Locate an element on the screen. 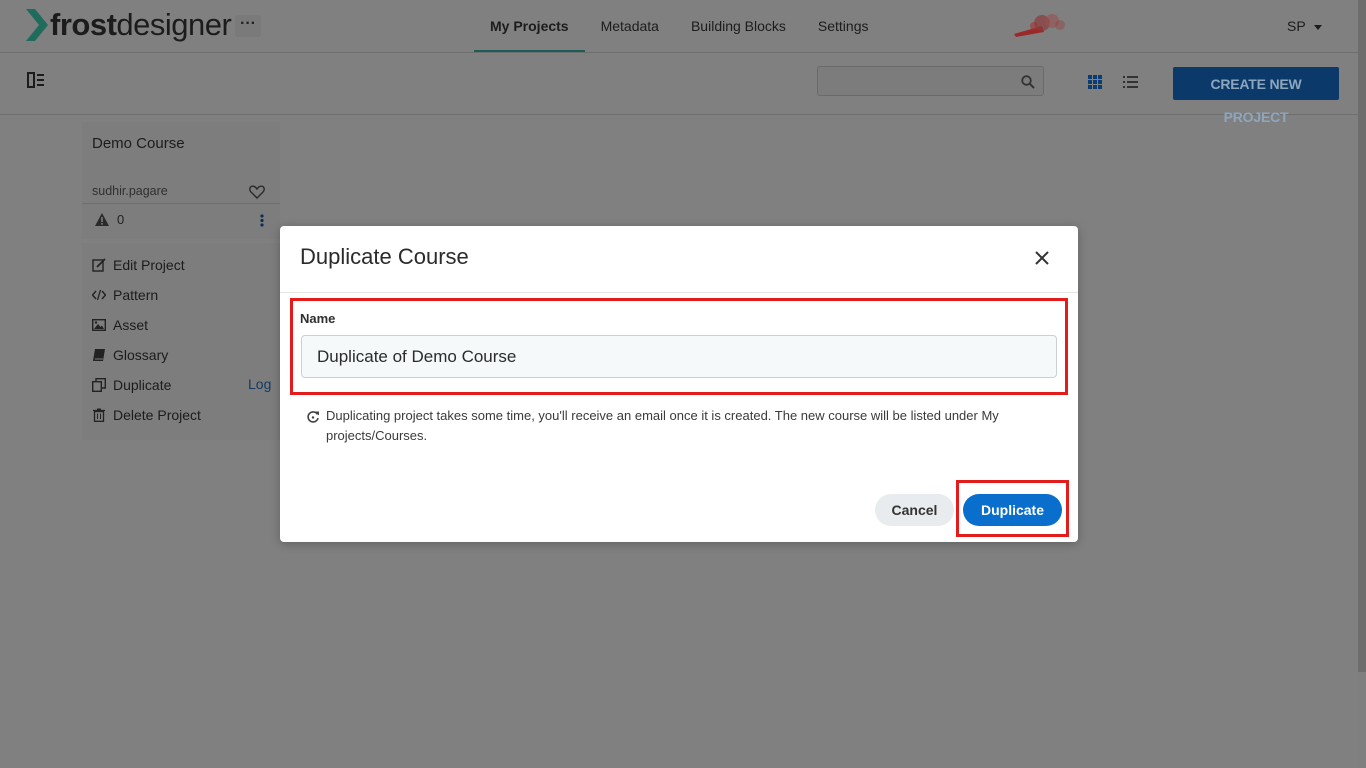 This screenshot has height=768, width=1366. heart-icon is located at coordinates (257, 192).